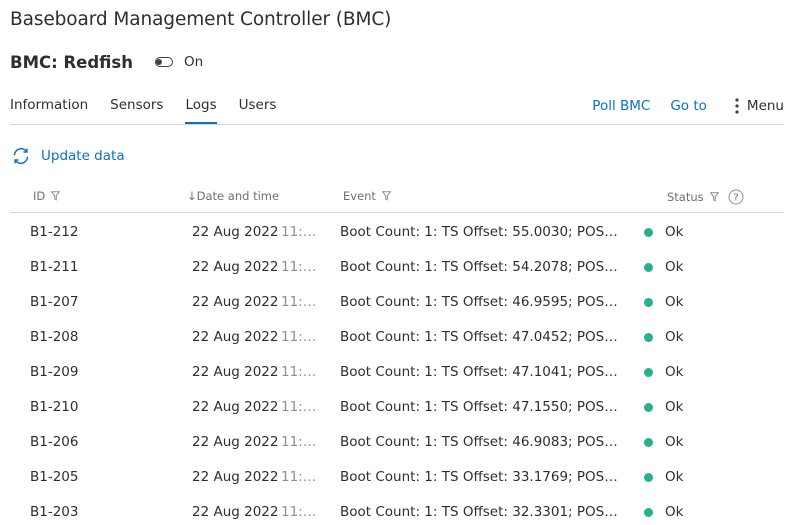 Image resolution: width=806 pixels, height=525 pixels. I want to click on bmc-header: BMC: Redfish On, so click(106, 62).